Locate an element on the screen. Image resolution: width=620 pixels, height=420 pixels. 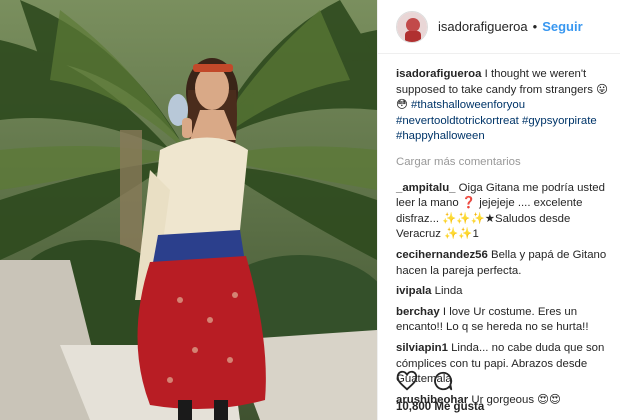
avatar is located at coordinates (412, 26).